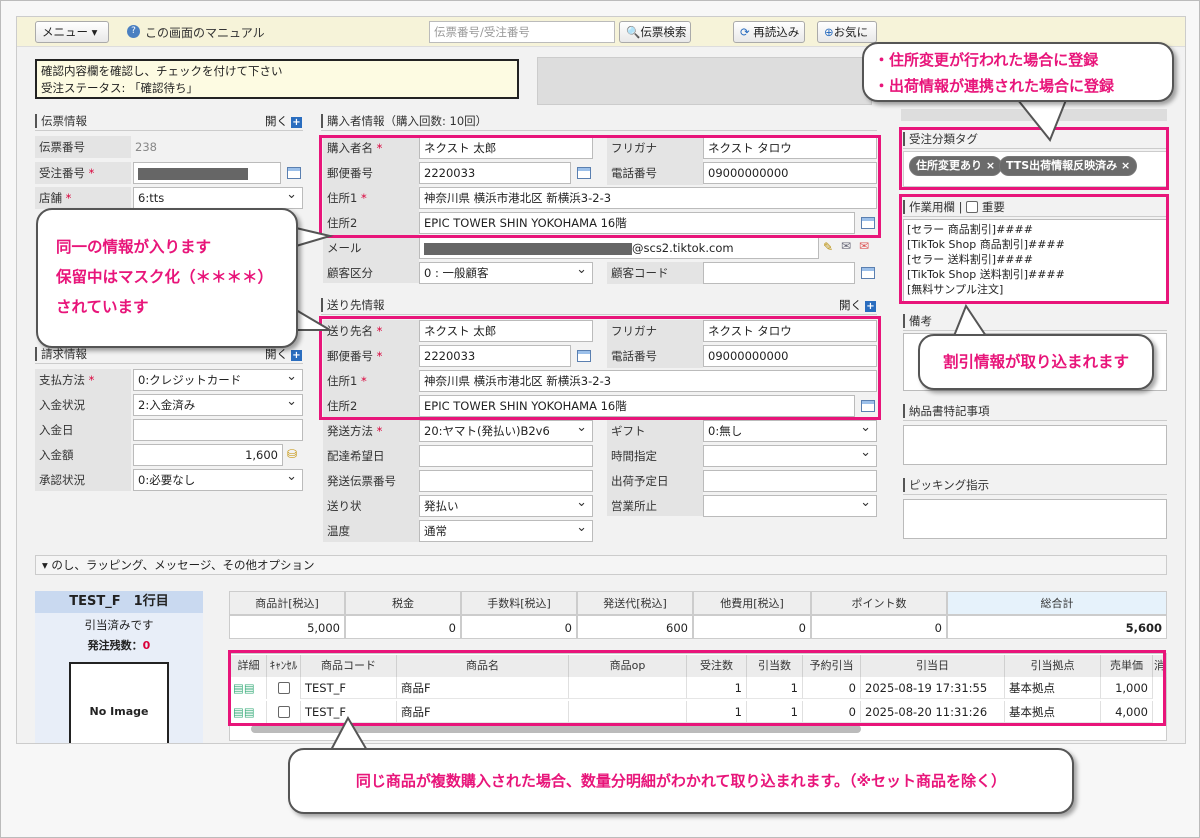 The image size is (1200, 838). I want to click on order-no-input, so click(207, 173).